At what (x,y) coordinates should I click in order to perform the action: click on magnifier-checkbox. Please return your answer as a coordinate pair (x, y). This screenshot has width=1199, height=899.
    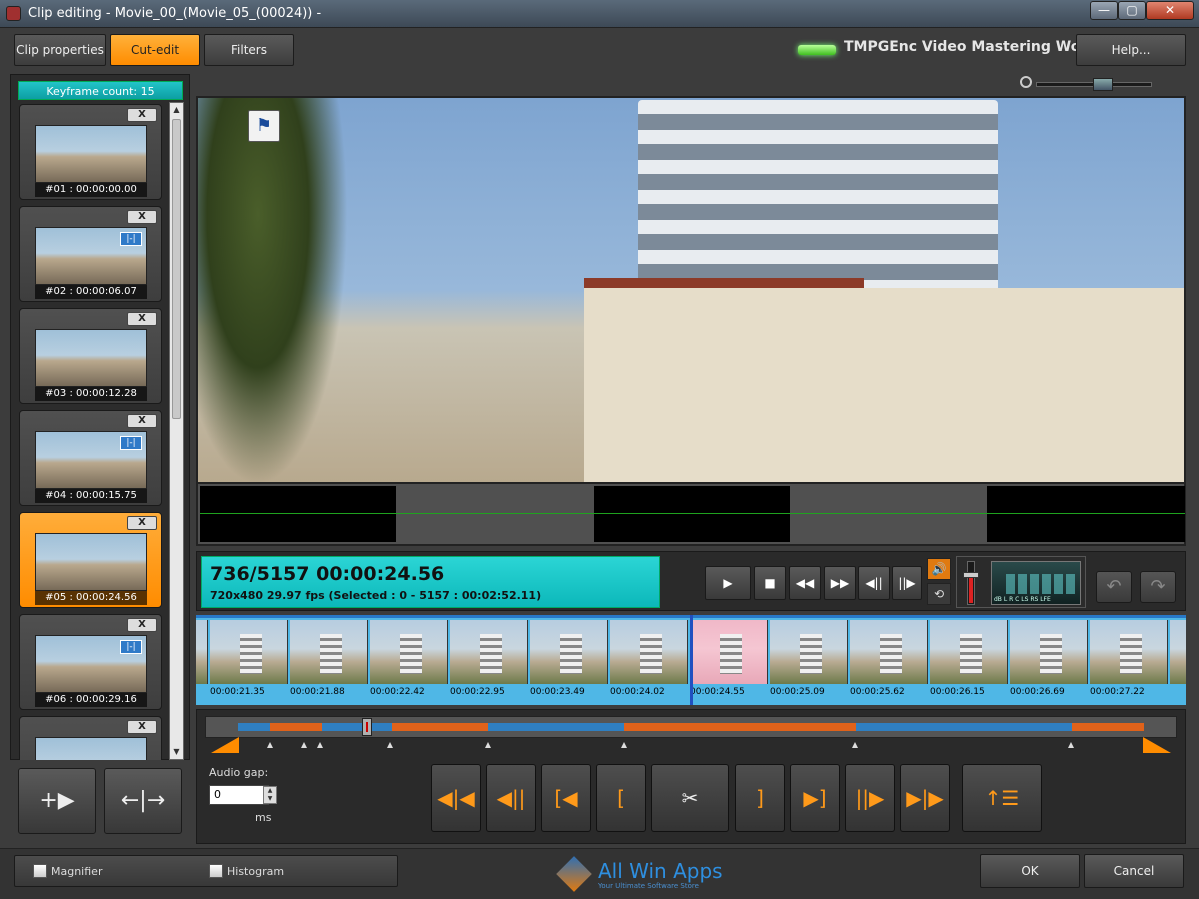
    Looking at the image, I should click on (40, 871).